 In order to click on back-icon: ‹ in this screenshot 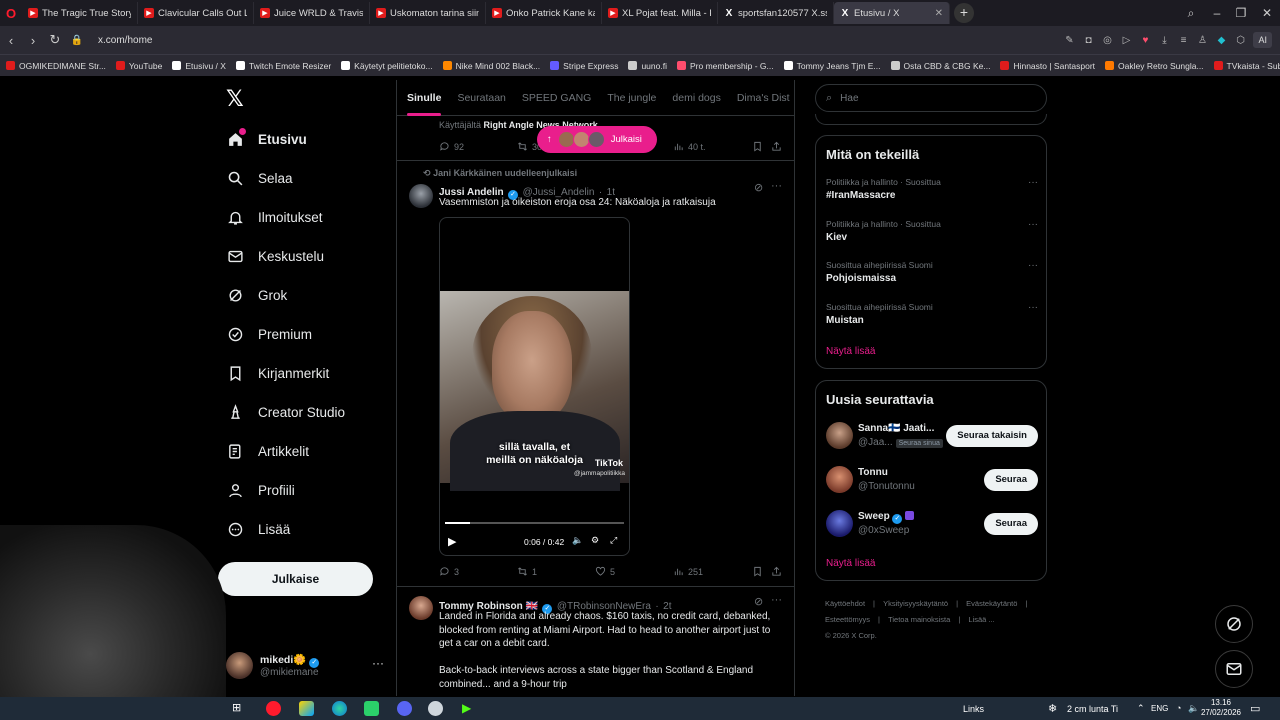, I will do `click(11, 40)`.